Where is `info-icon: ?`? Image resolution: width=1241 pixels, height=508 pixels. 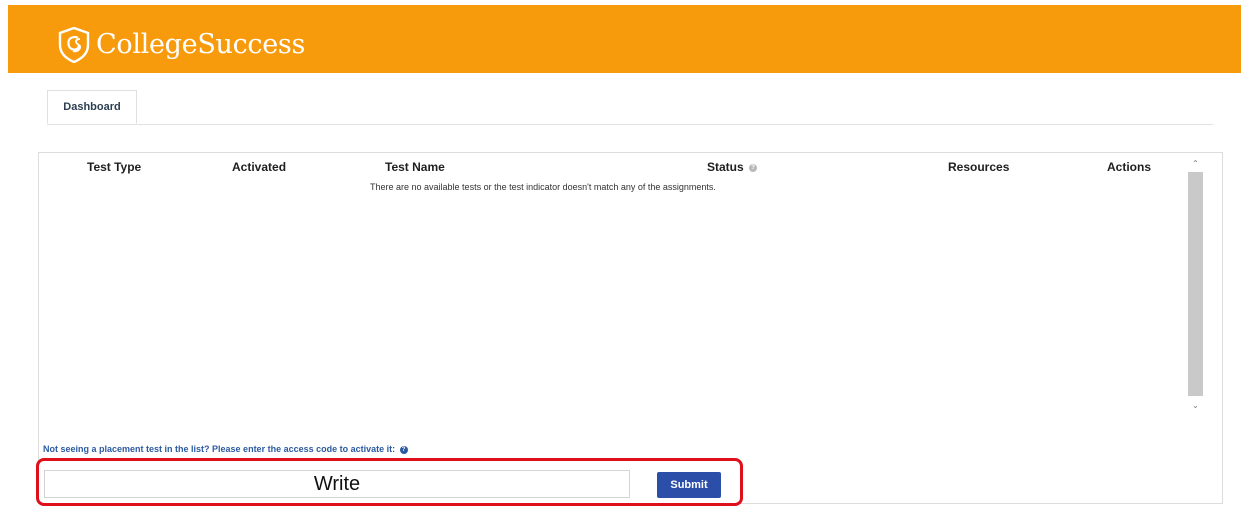 info-icon: ? is located at coordinates (753, 167).